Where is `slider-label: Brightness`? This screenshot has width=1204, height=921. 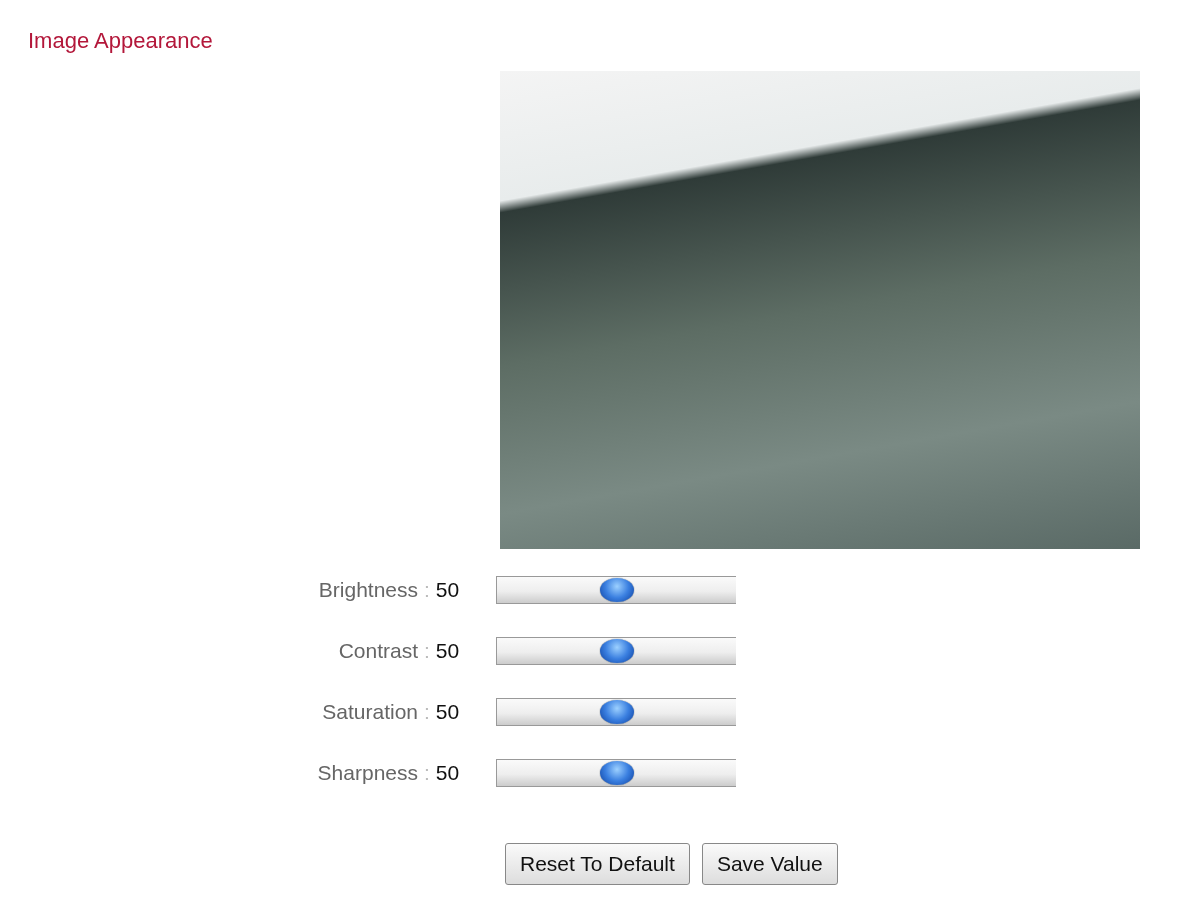 slider-label: Brightness is located at coordinates (367, 589).